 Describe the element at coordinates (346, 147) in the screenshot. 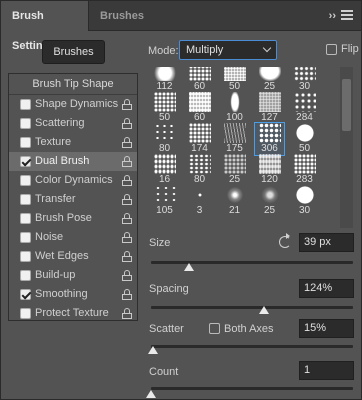

I see `preset-scrollbar` at that location.